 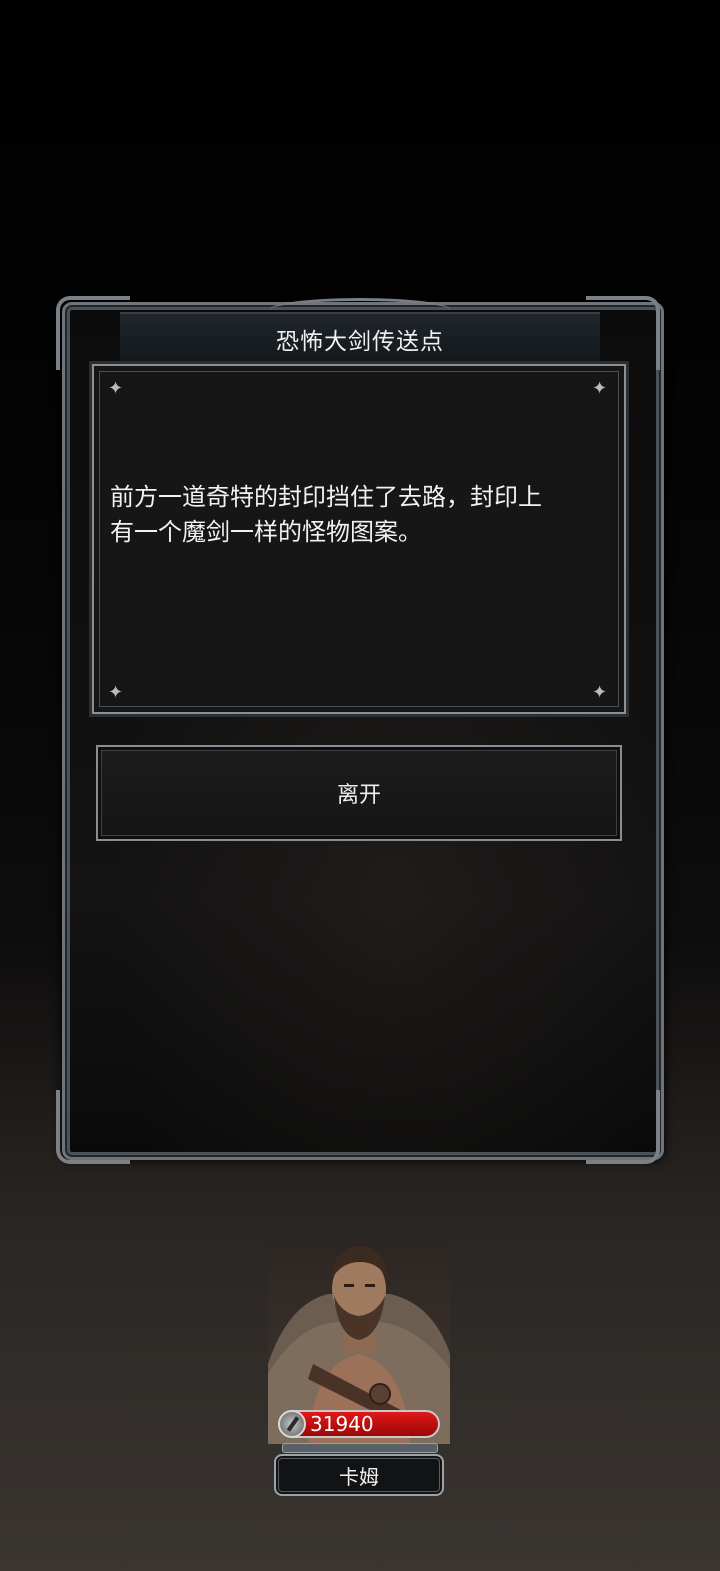 I want to click on story-text: 前方一道奇特的封印挡住了去路，封印上 有一个魔剑一样的怪物图案。, so click(x=360, y=515).